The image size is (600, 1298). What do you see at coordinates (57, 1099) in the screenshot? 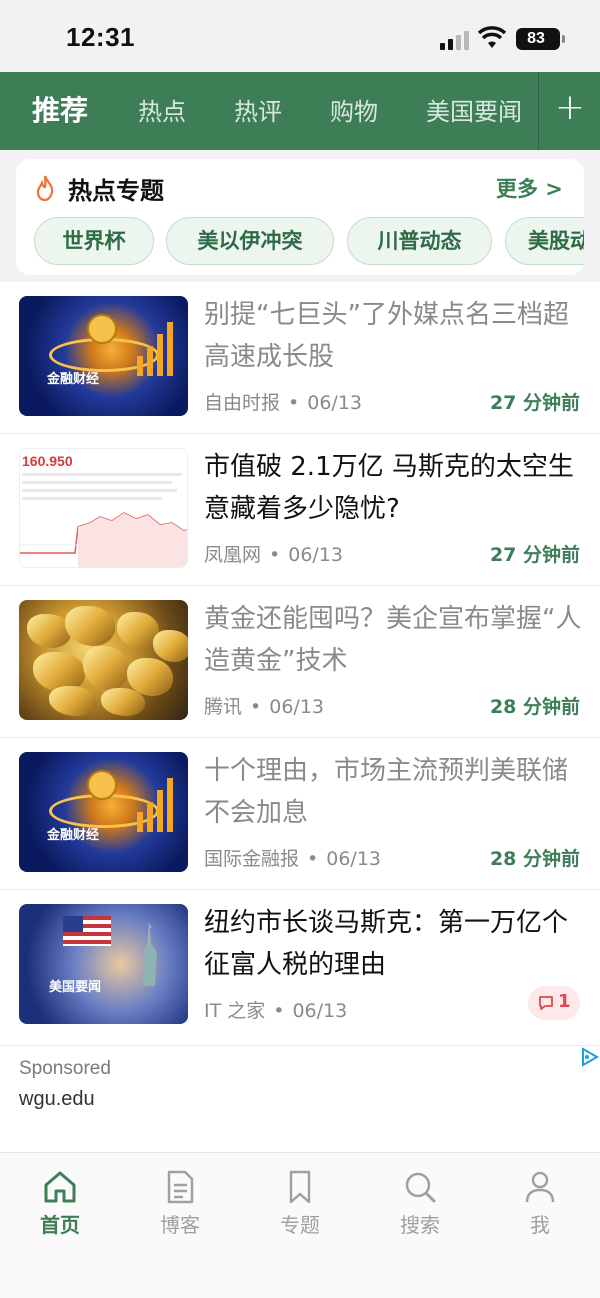
I see `sponsored-domain: wgu.edu` at bounding box center [57, 1099].